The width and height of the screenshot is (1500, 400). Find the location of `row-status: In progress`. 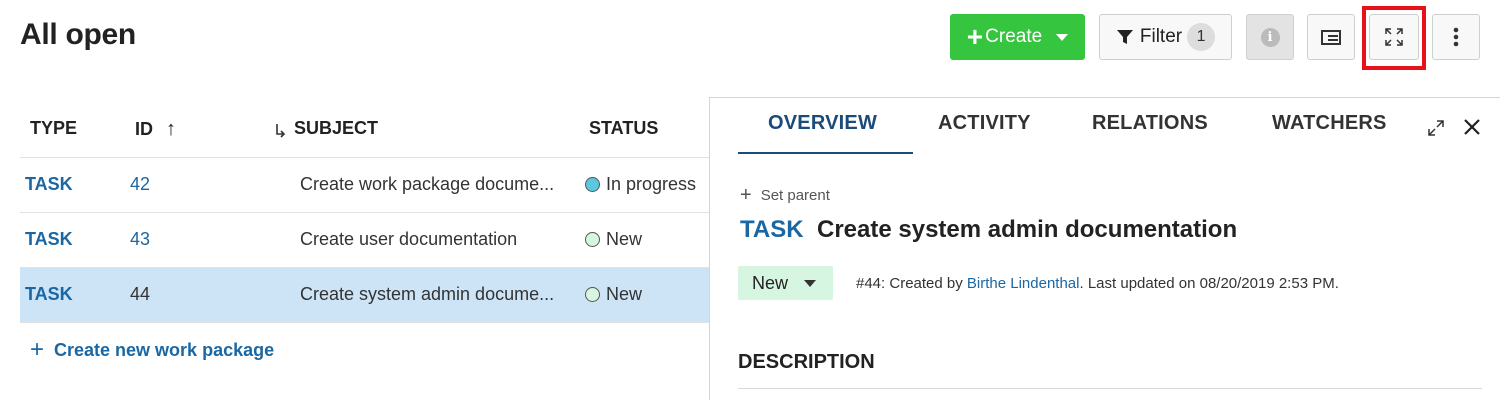

row-status: In progress is located at coordinates (640, 184).